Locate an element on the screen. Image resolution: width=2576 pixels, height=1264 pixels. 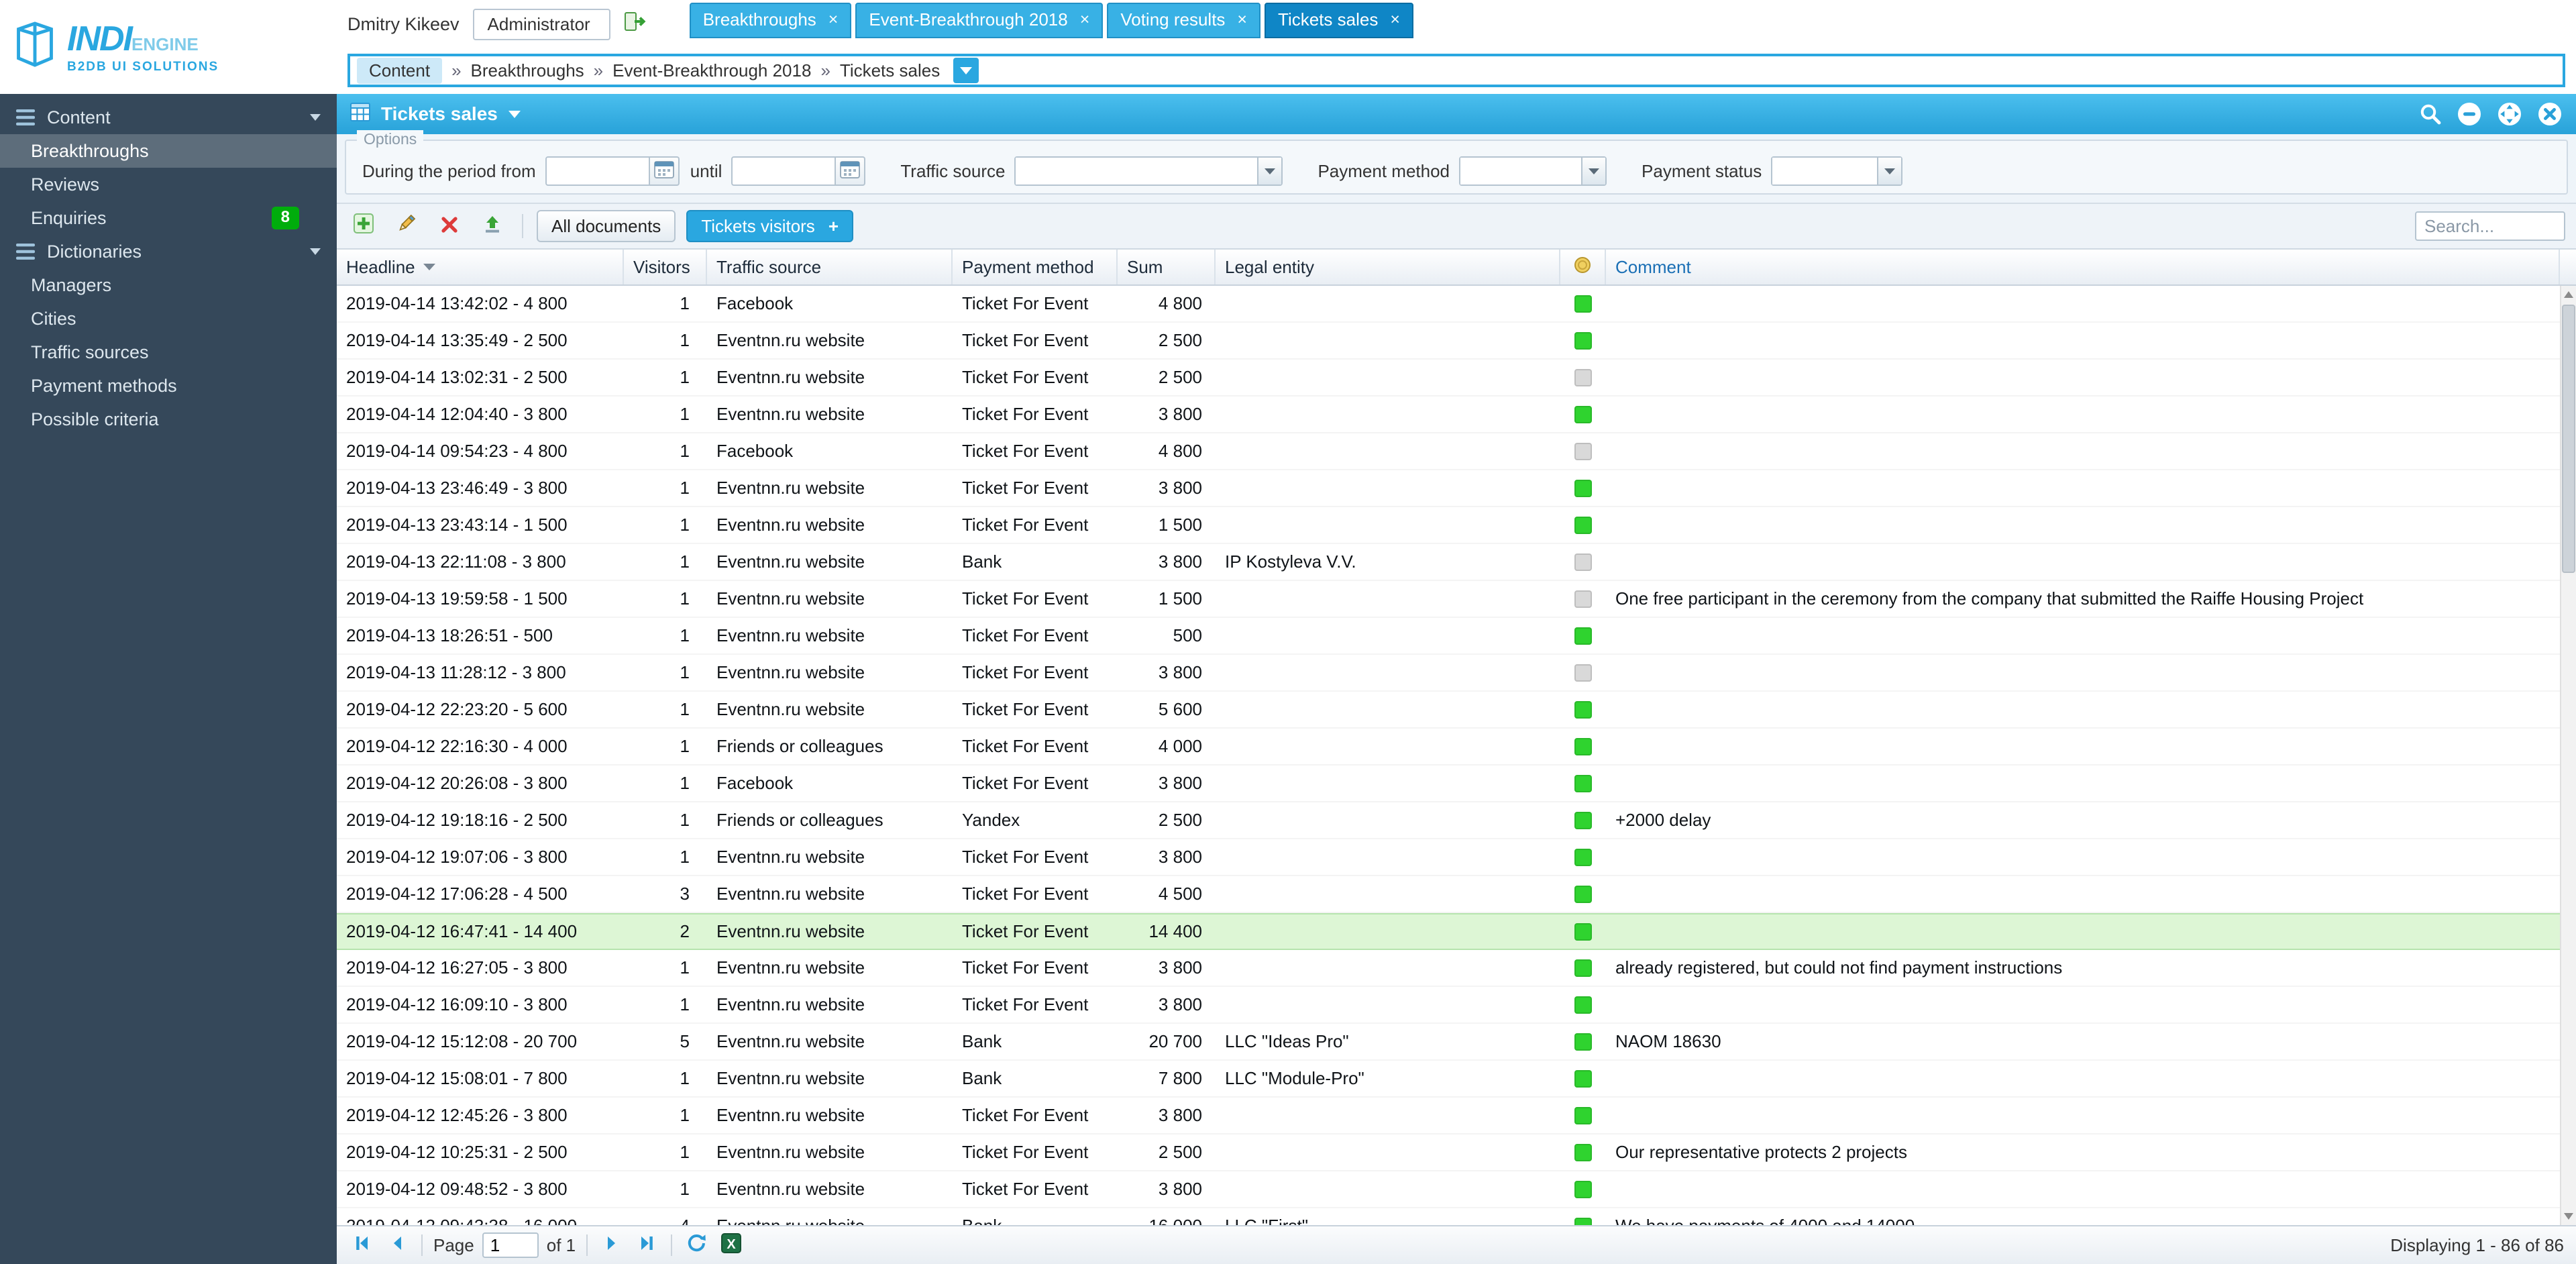
tab-event-breakthrough-2018: Event-Breakthrough 2018 × is located at coordinates (979, 20).